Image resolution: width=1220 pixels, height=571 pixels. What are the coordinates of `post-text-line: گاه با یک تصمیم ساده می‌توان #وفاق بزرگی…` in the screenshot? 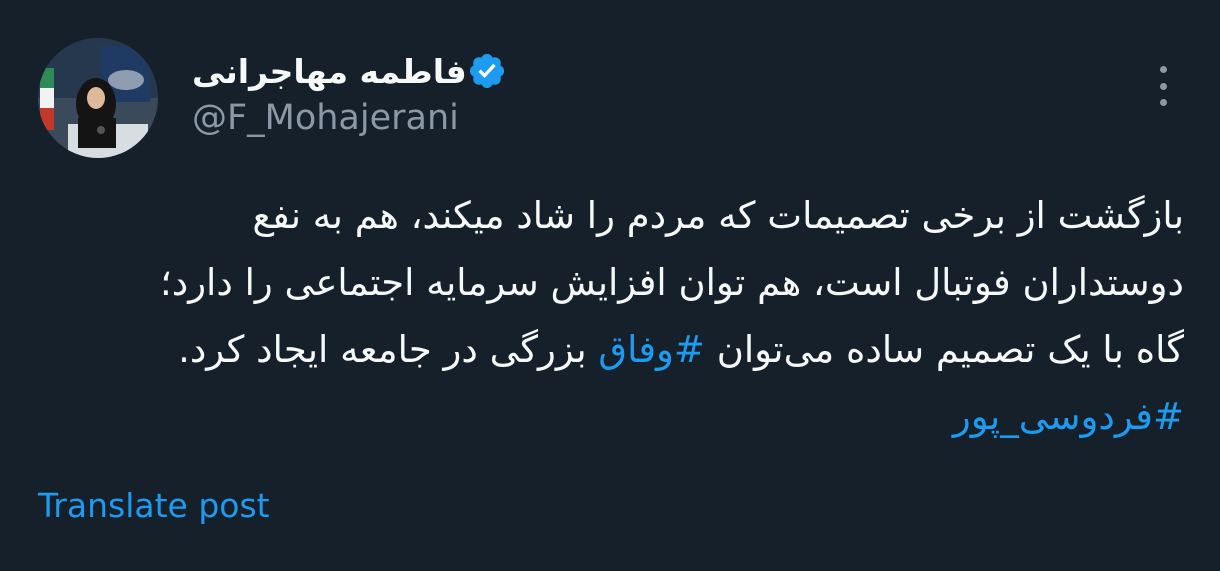 It's located at (611, 349).